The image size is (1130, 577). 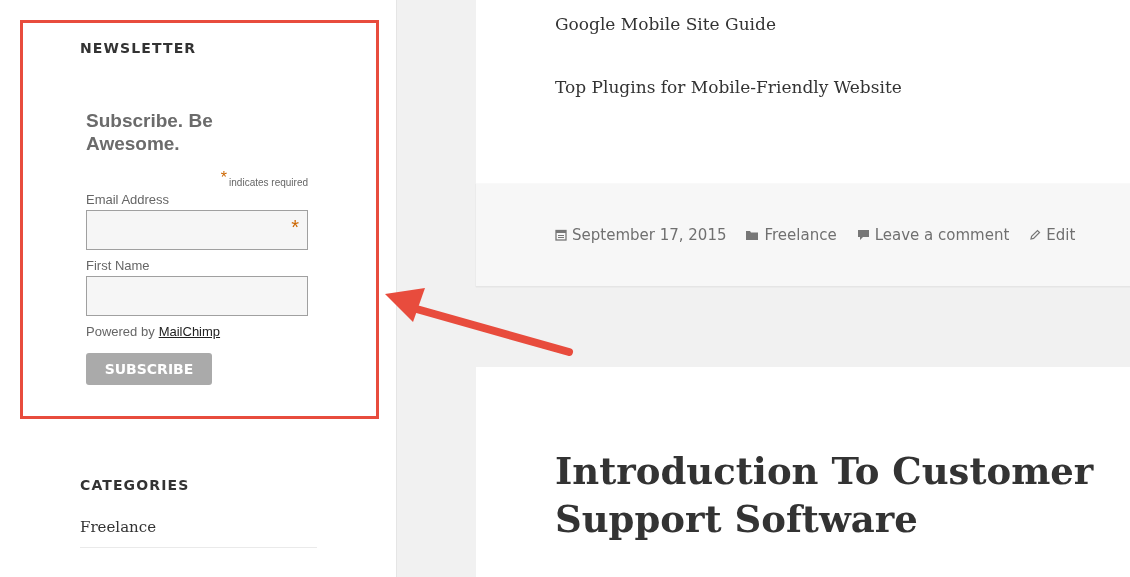 What do you see at coordinates (139, 48) in the screenshot?
I see `widget-title: NEWSLETTER` at bounding box center [139, 48].